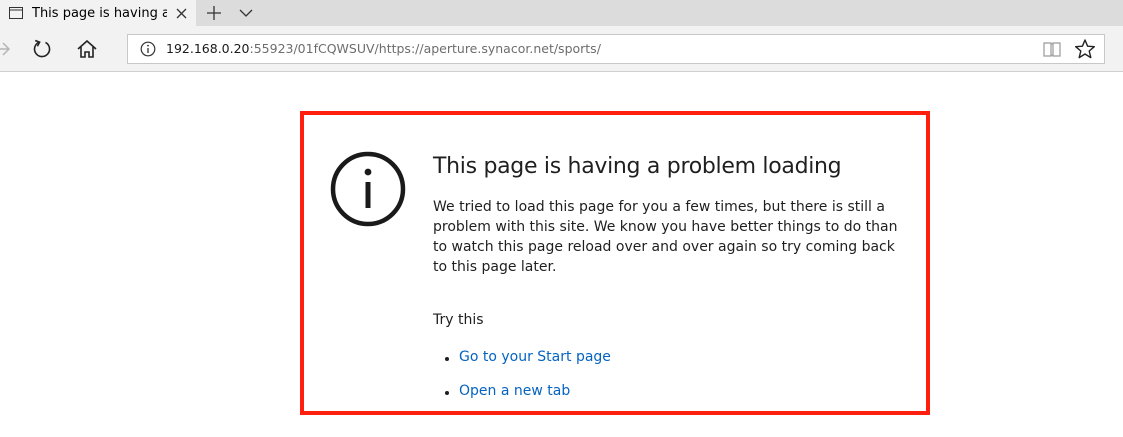 The width and height of the screenshot is (1123, 437). What do you see at coordinates (181, 13) in the screenshot?
I see `close-tab-icon` at bounding box center [181, 13].